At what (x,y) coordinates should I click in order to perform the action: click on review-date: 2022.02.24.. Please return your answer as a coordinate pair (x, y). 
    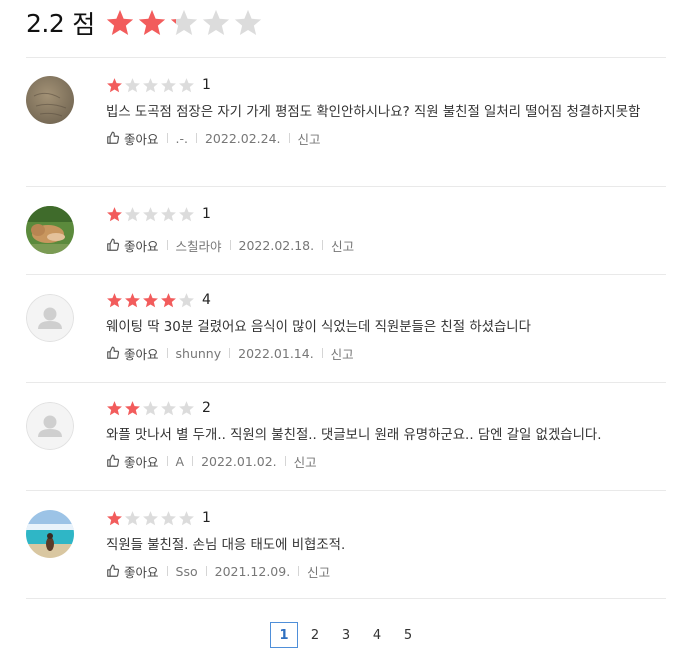
    Looking at the image, I should click on (242, 138).